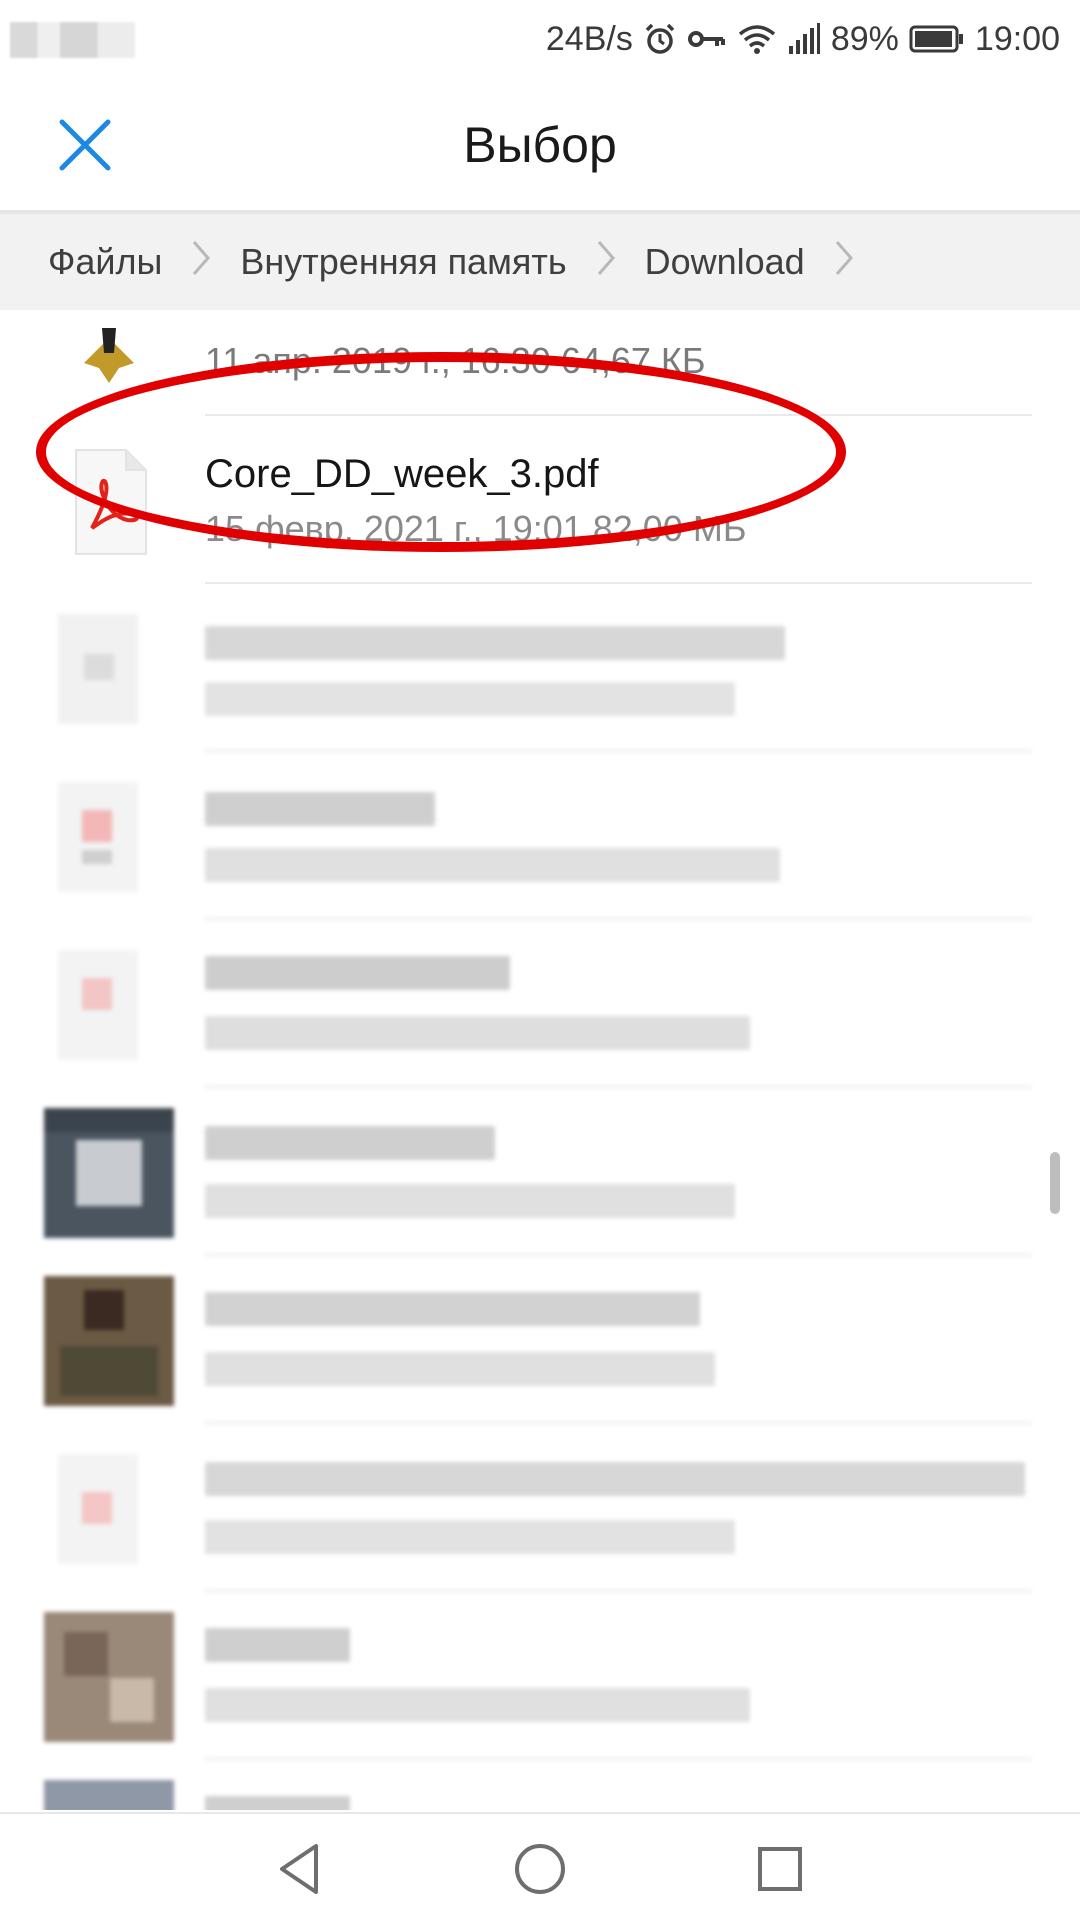  I want to click on status-bar: 24B/s 89% 19:00, so click(540, 40).